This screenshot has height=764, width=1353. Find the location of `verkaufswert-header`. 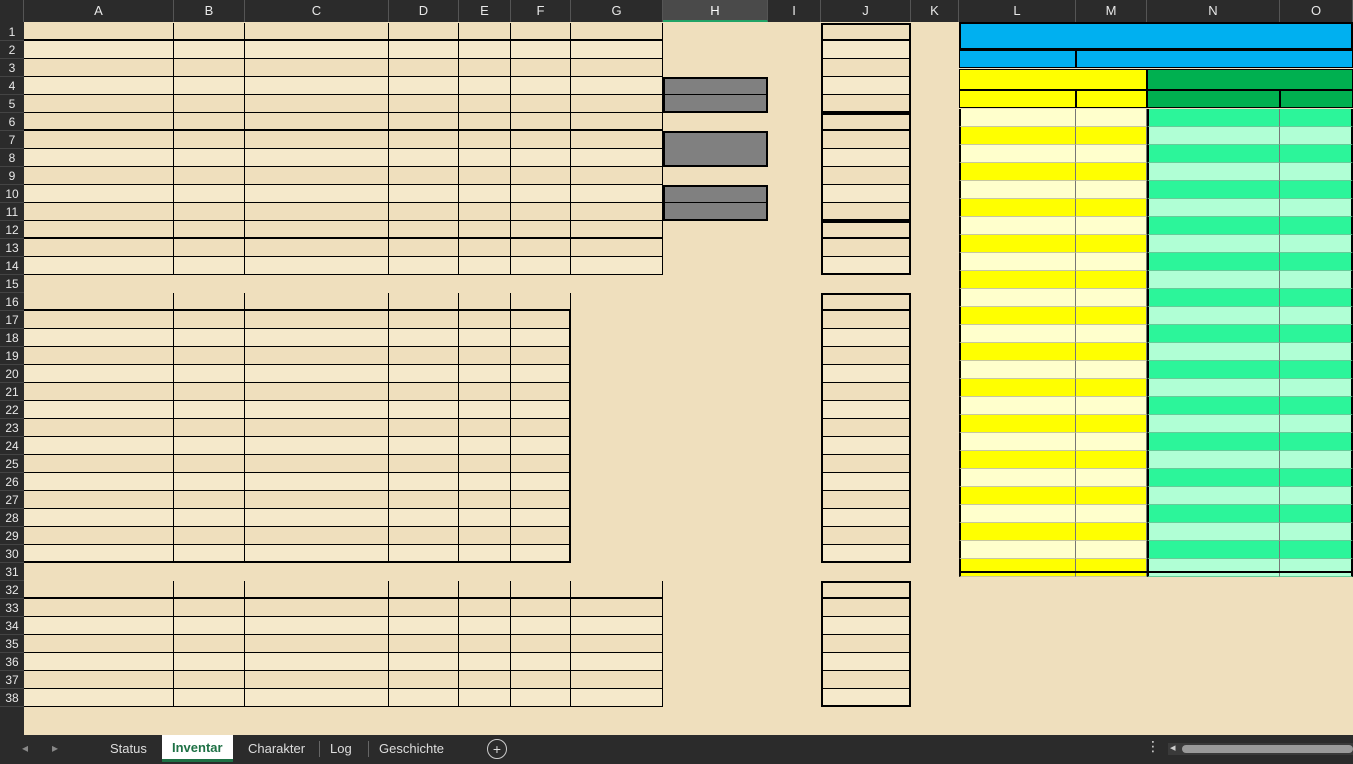

verkaufswert-header is located at coordinates (866, 32).